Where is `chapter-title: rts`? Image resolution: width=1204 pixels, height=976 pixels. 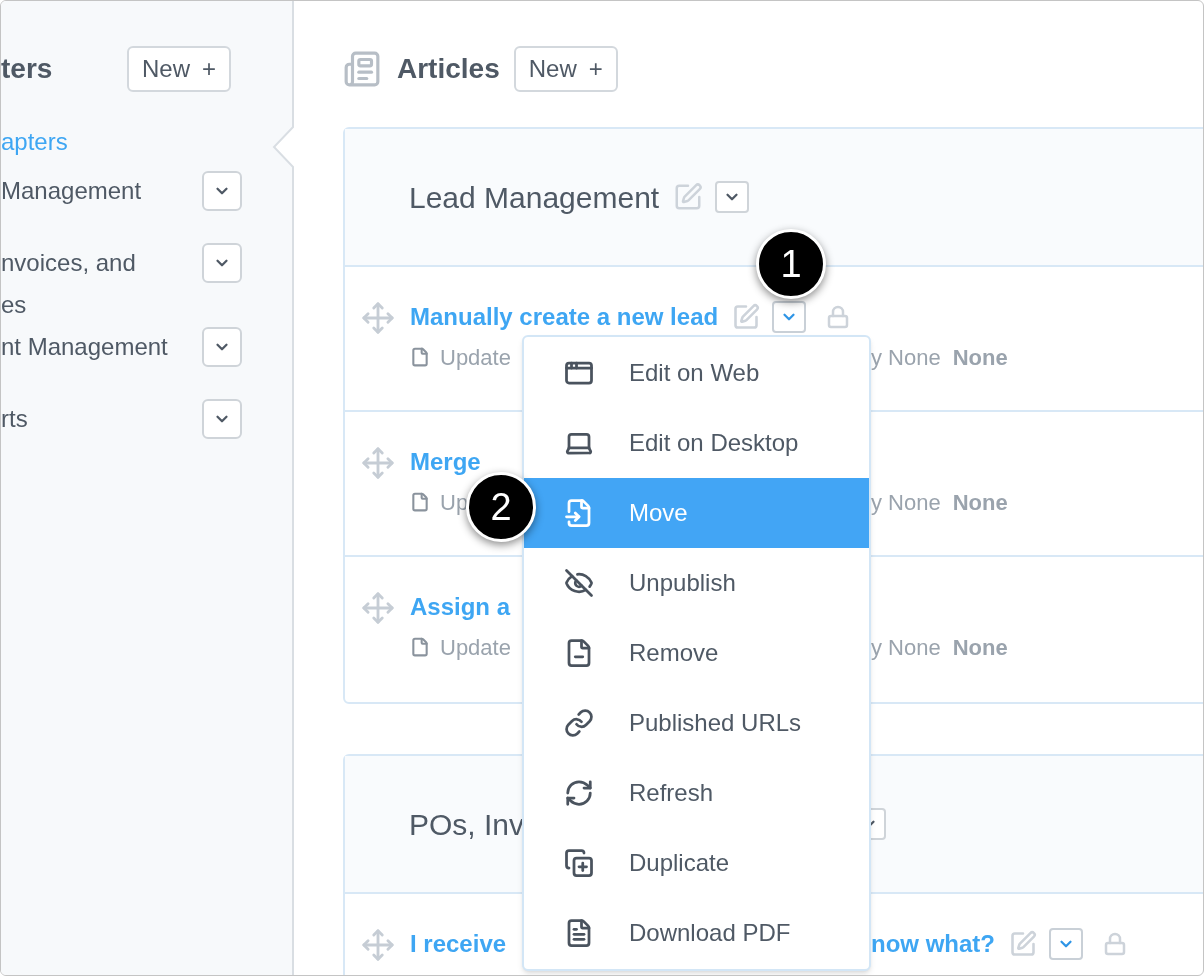 chapter-title: rts is located at coordinates (14, 419).